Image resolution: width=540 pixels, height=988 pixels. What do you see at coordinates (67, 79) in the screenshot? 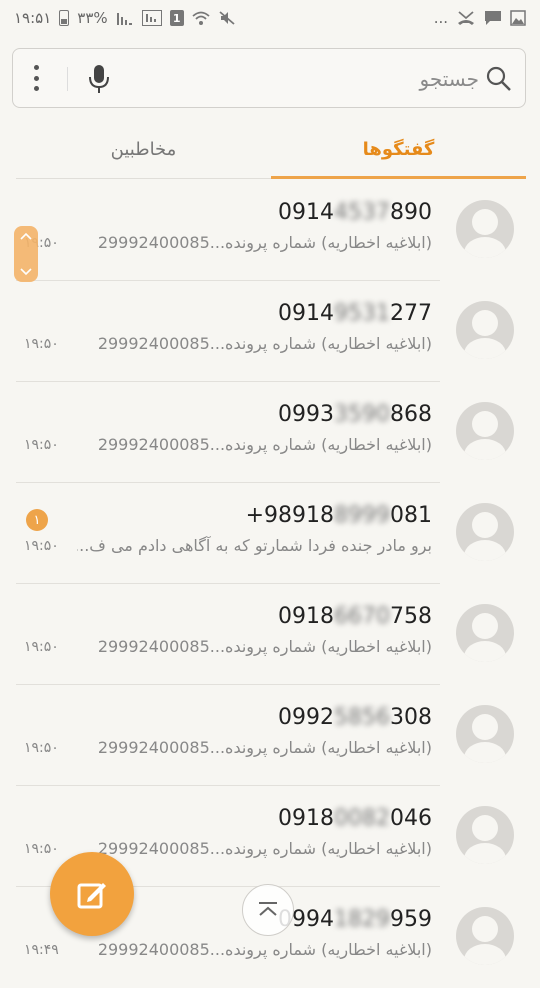
I see `search-divider` at bounding box center [67, 79].